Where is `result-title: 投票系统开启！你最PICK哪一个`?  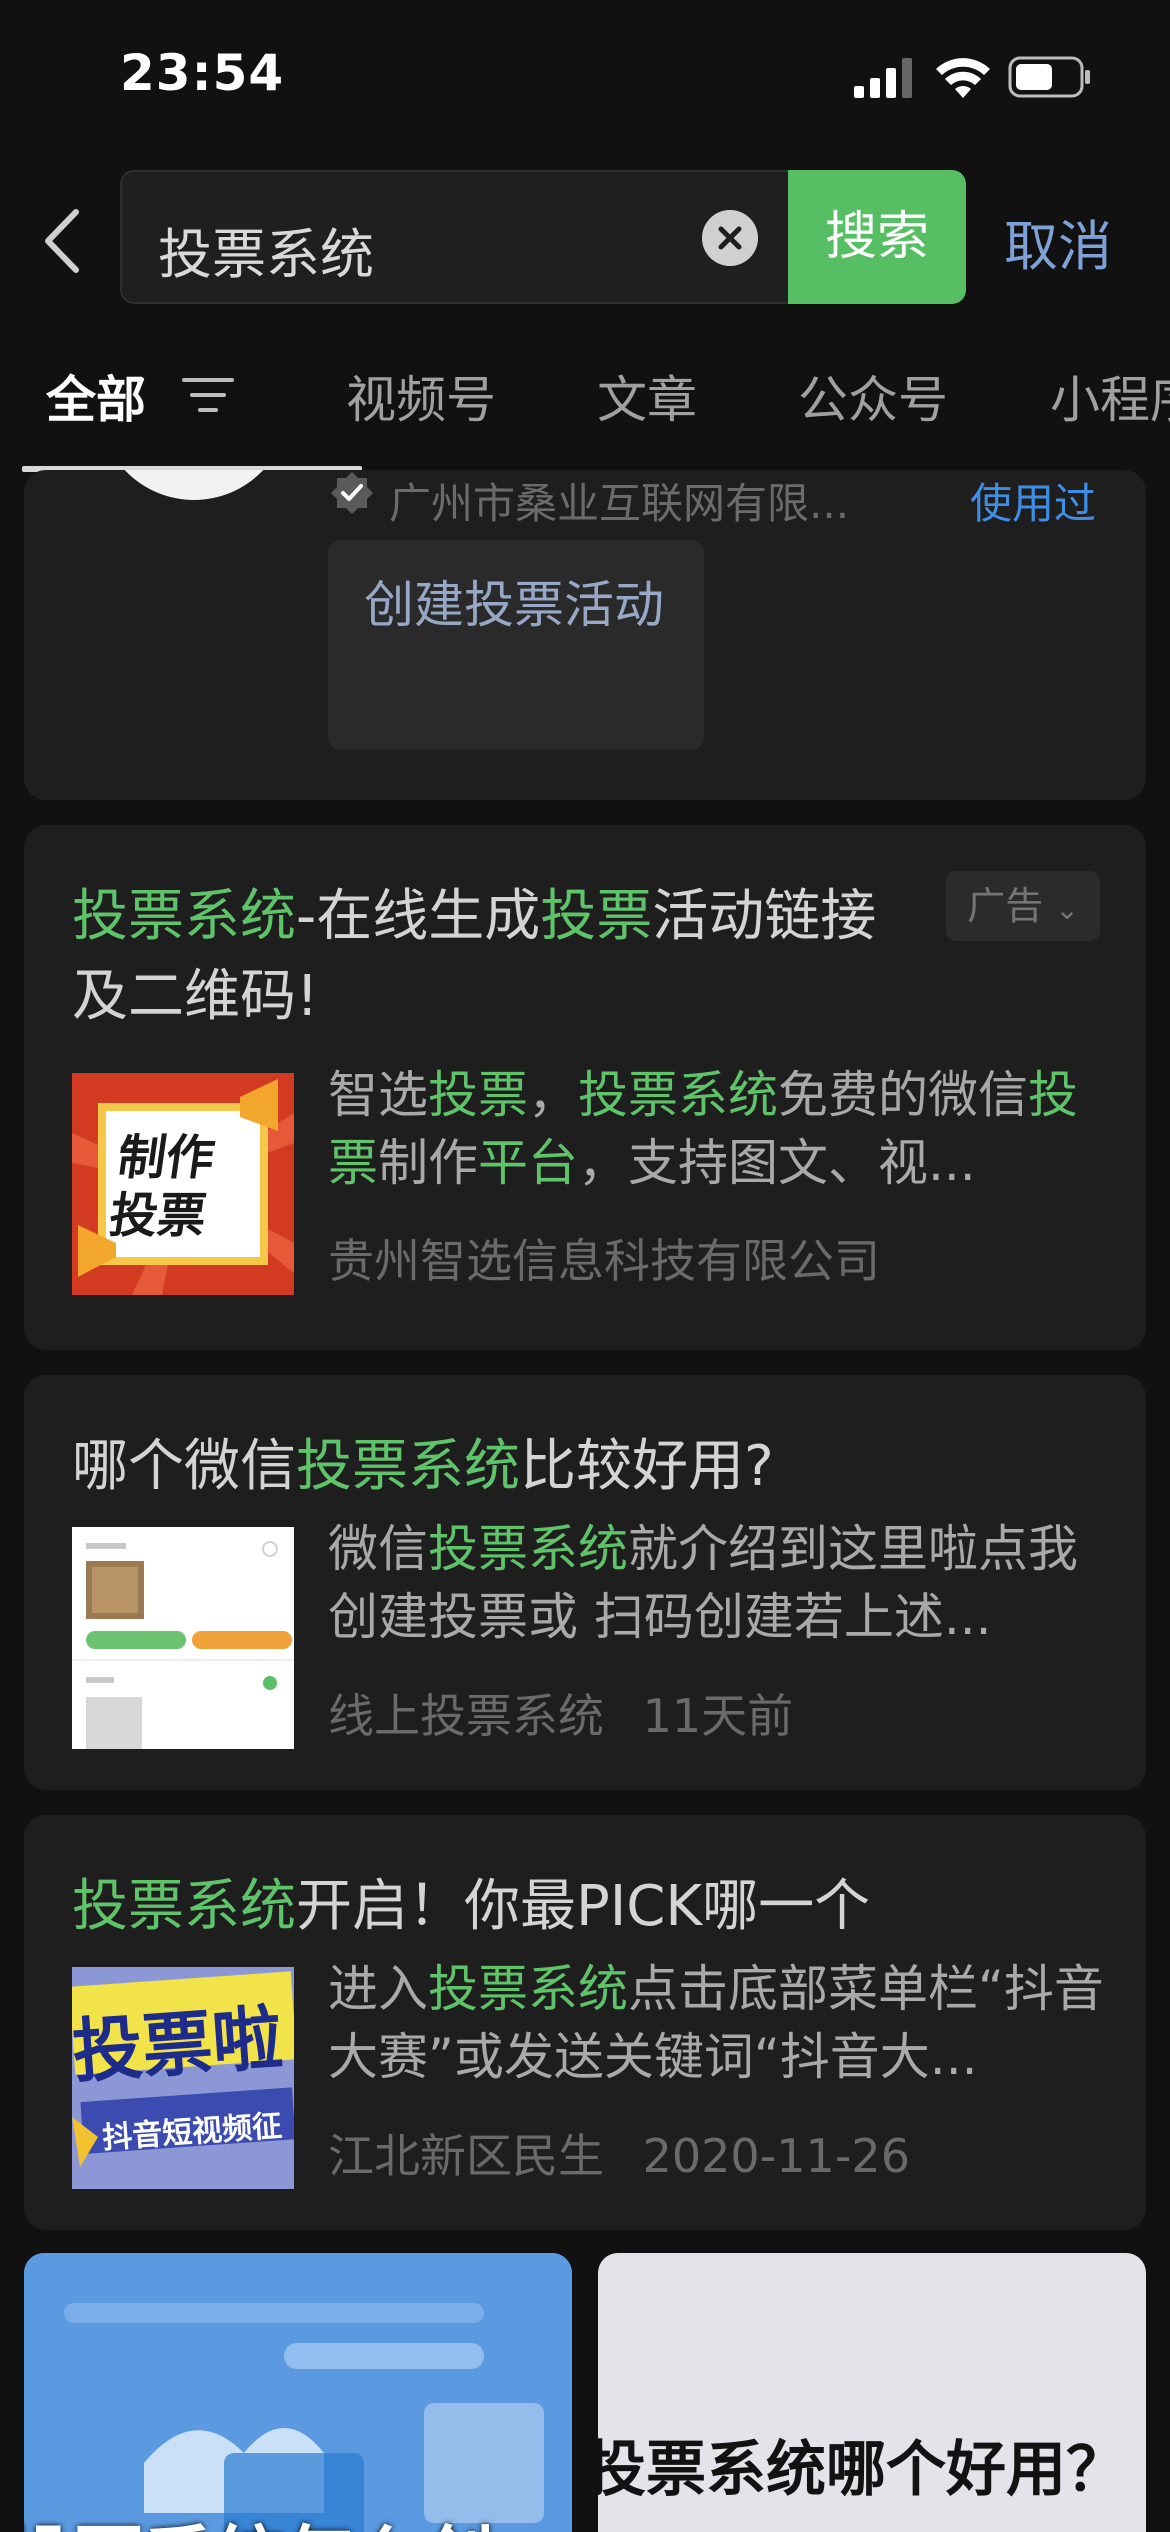 result-title: 投票系统开启！你最PICK哪一个 is located at coordinates (502, 1907).